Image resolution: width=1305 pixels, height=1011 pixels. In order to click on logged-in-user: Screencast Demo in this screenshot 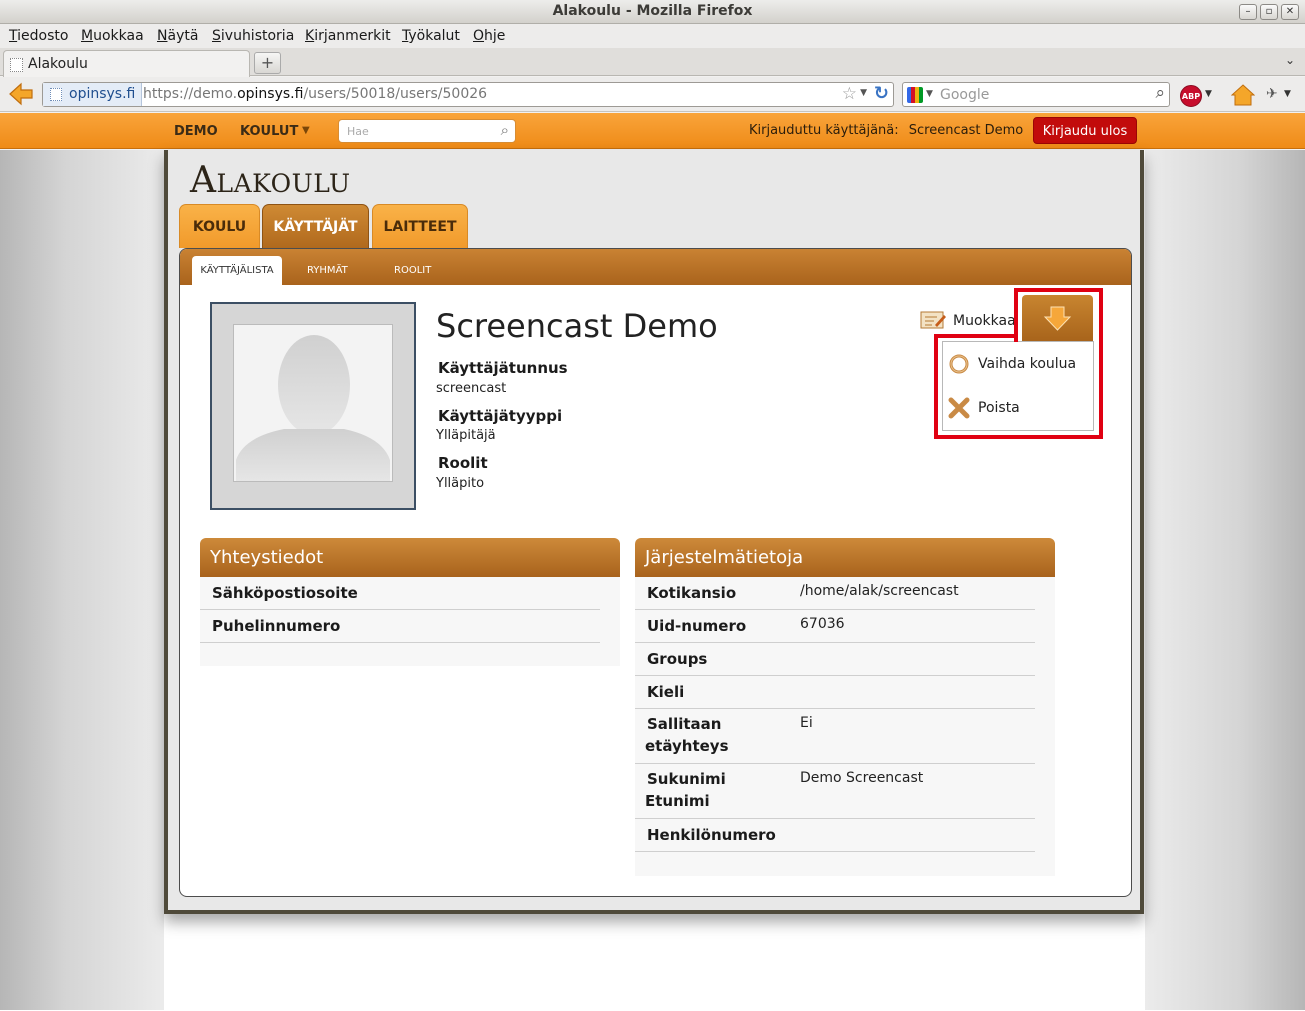, I will do `click(966, 130)`.